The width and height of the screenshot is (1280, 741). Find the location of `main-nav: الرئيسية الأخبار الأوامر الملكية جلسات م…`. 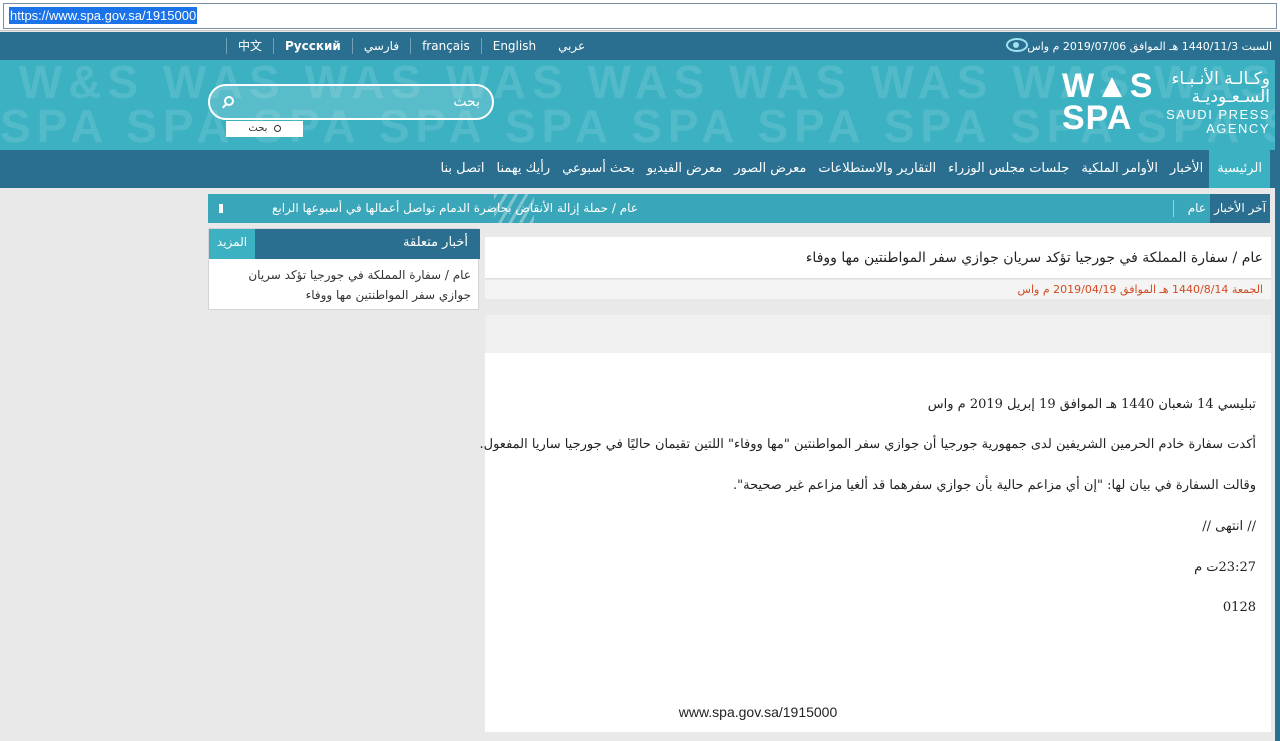

main-nav: الرئيسية الأخبار الأوامر الملكية جلسات م… is located at coordinates (640, 169).